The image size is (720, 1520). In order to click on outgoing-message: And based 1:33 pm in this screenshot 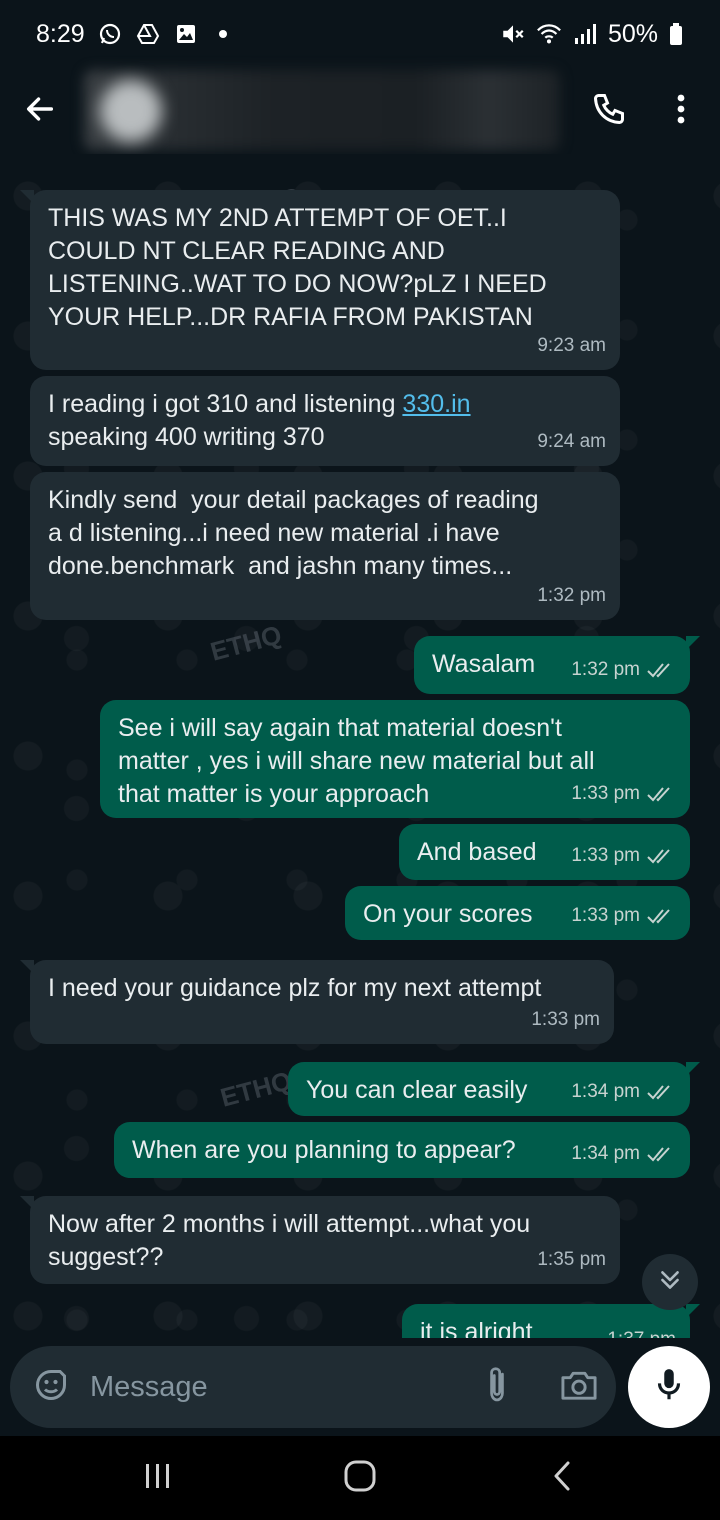, I will do `click(544, 852)`.